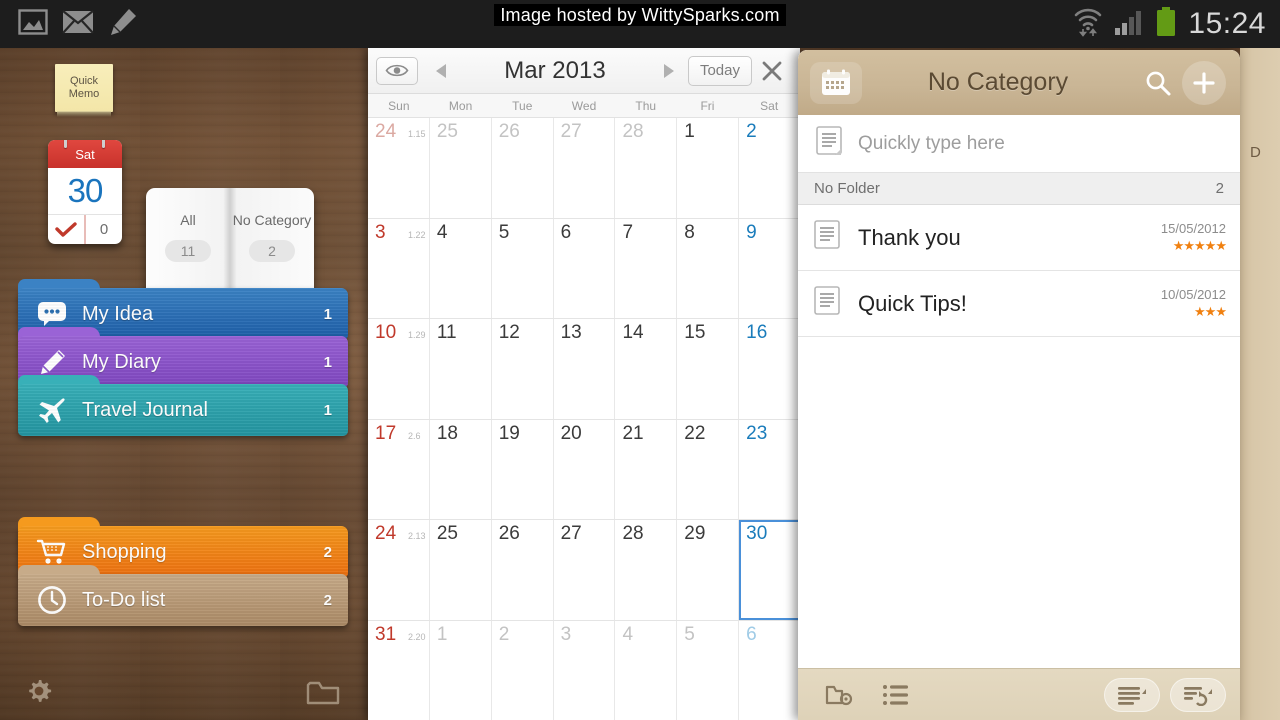 This screenshot has width=1280, height=720. Describe the element at coordinates (708, 369) in the screenshot. I see `calendar-day-cell: 15` at that location.